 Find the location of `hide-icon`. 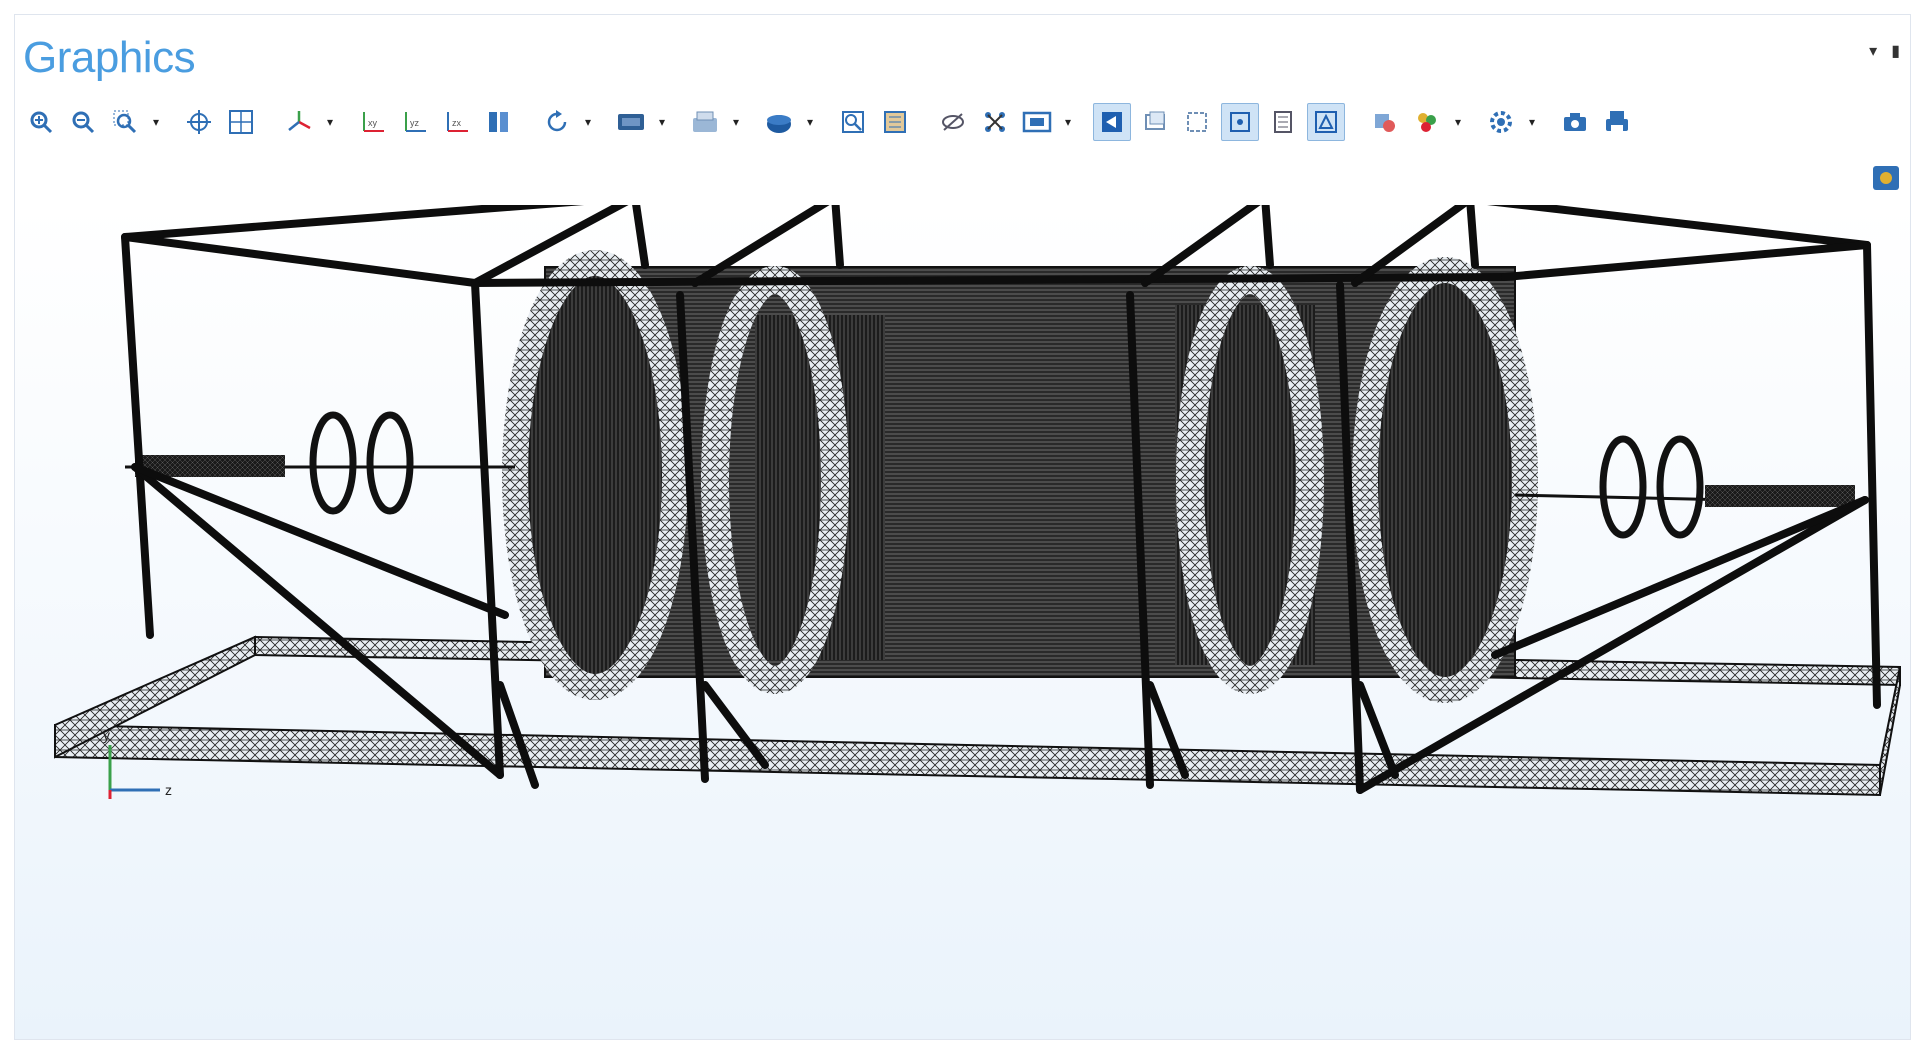

hide-icon is located at coordinates (953, 122).